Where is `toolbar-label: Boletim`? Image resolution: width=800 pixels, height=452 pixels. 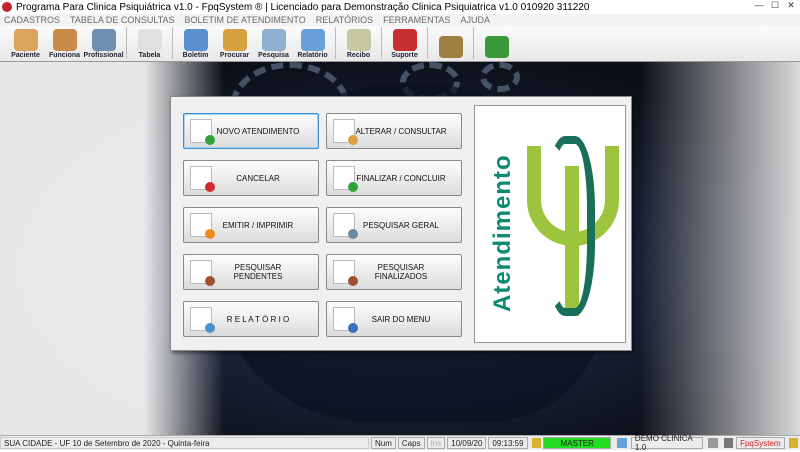
toolbar-label: Boletim is located at coordinates (195, 55).